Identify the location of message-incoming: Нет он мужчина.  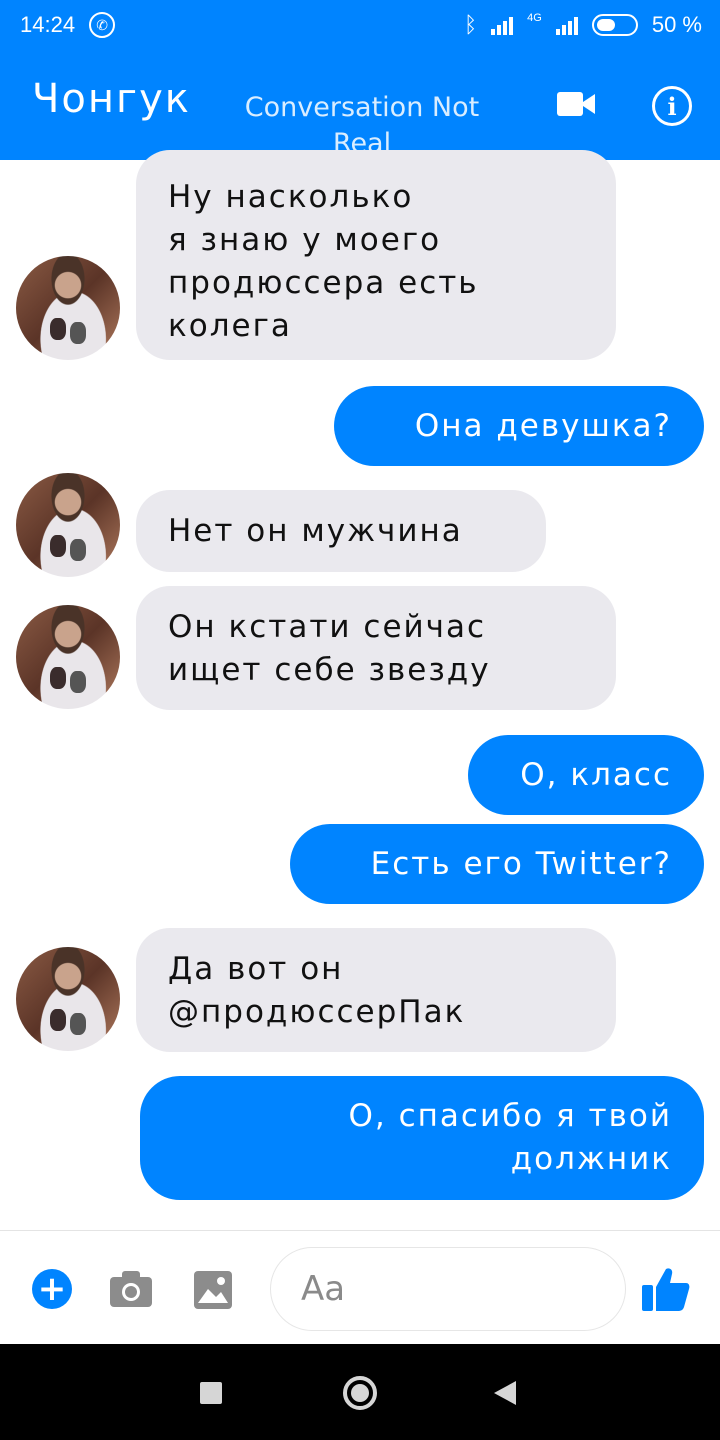
(341, 531).